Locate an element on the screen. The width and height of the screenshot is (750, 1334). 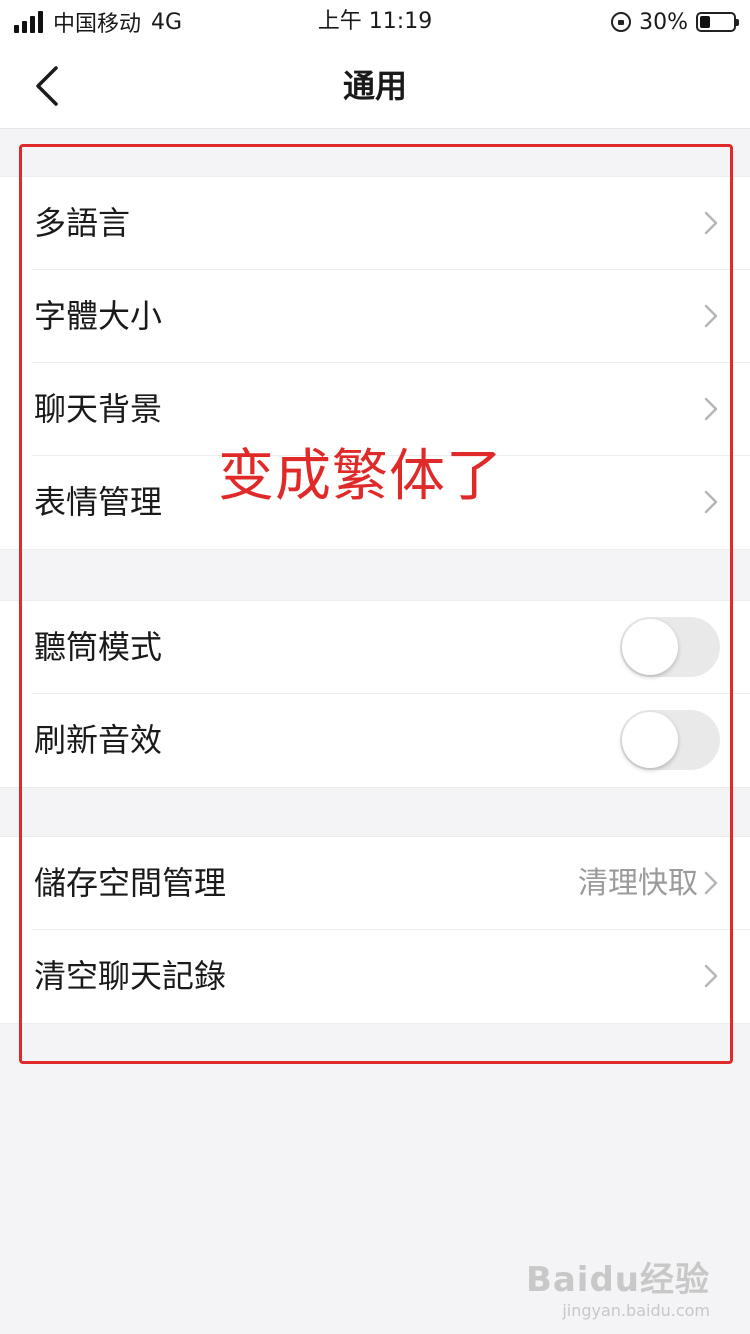
watermark: Baidu经验 jingyan.baidu.com is located at coordinates (618, 1286).